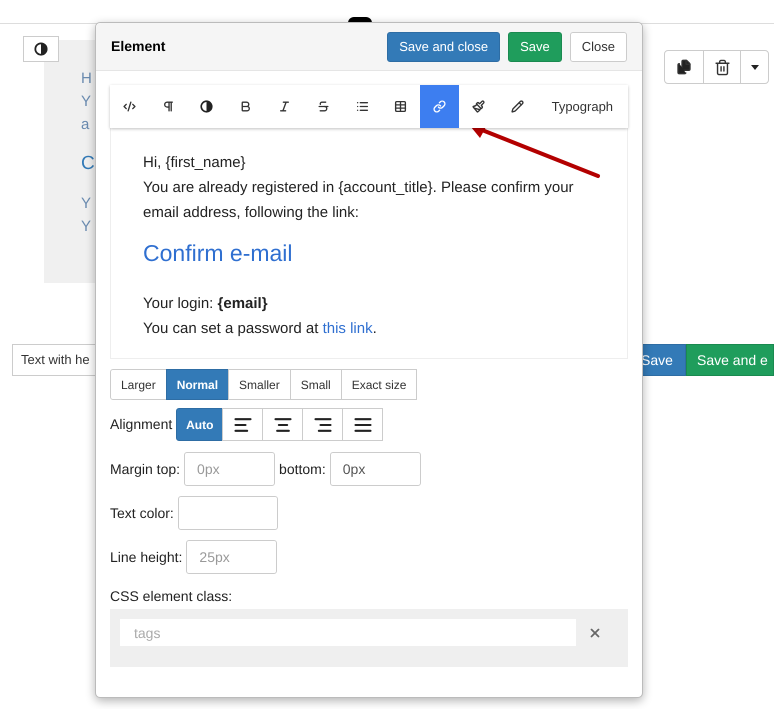 This screenshot has width=774, height=709. Describe the element at coordinates (347, 328) in the screenshot. I see `text-link: this link` at that location.